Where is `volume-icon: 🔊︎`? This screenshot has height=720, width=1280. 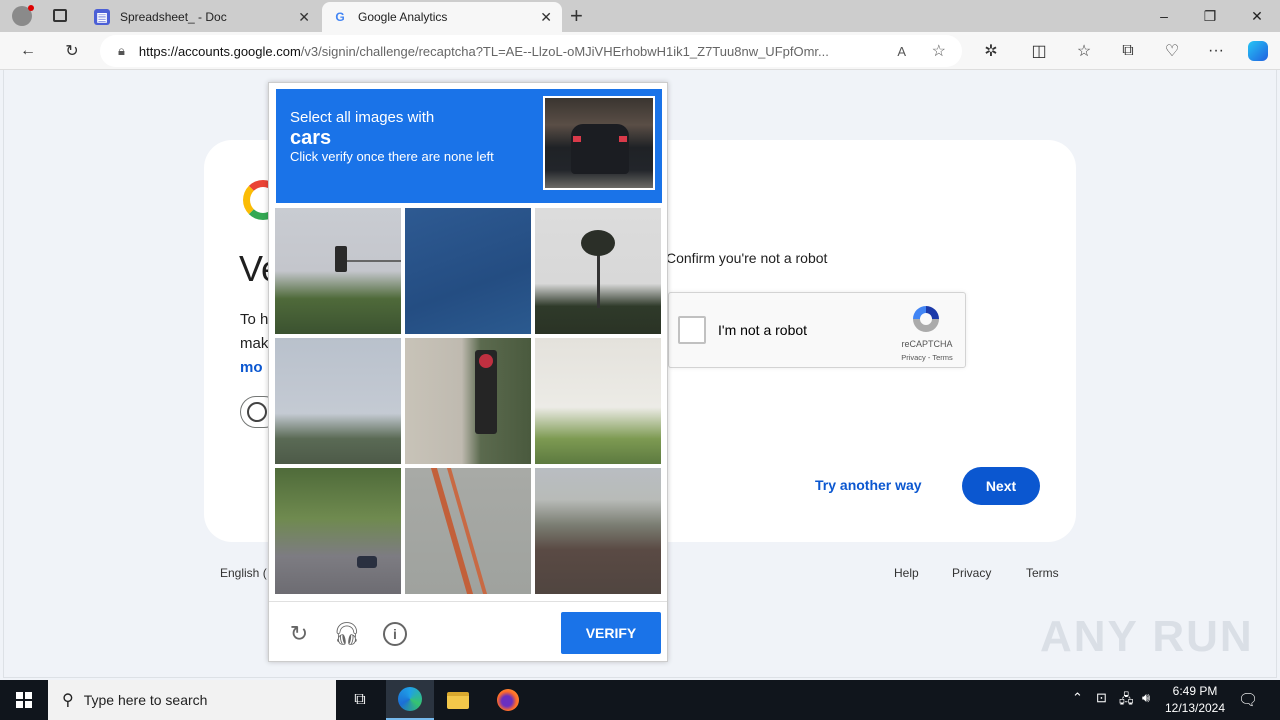
volume-icon: 🔊︎ is located at coordinates (1146, 698).